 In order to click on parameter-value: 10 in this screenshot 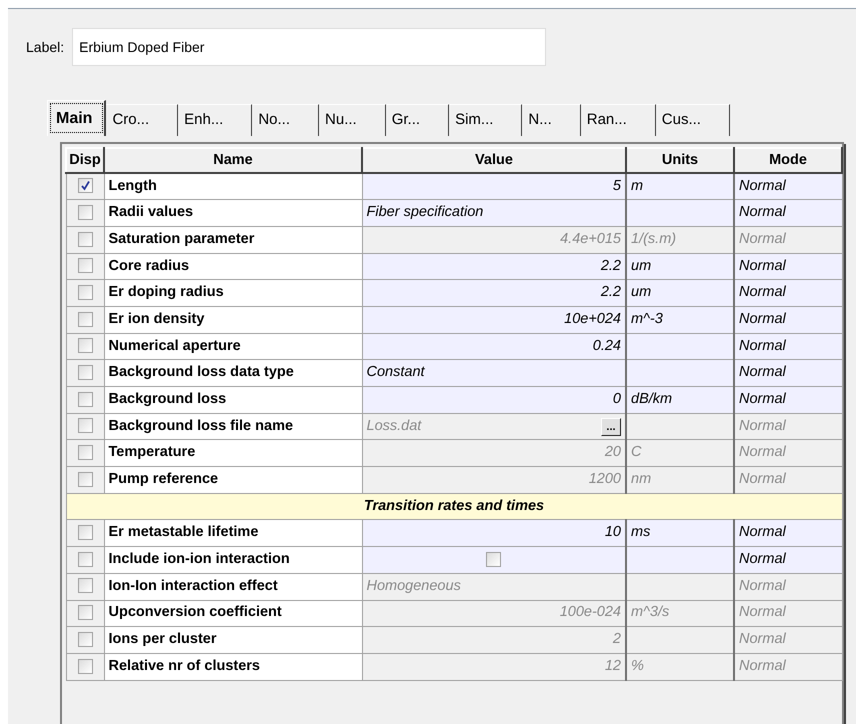, I will do `click(612, 532)`.